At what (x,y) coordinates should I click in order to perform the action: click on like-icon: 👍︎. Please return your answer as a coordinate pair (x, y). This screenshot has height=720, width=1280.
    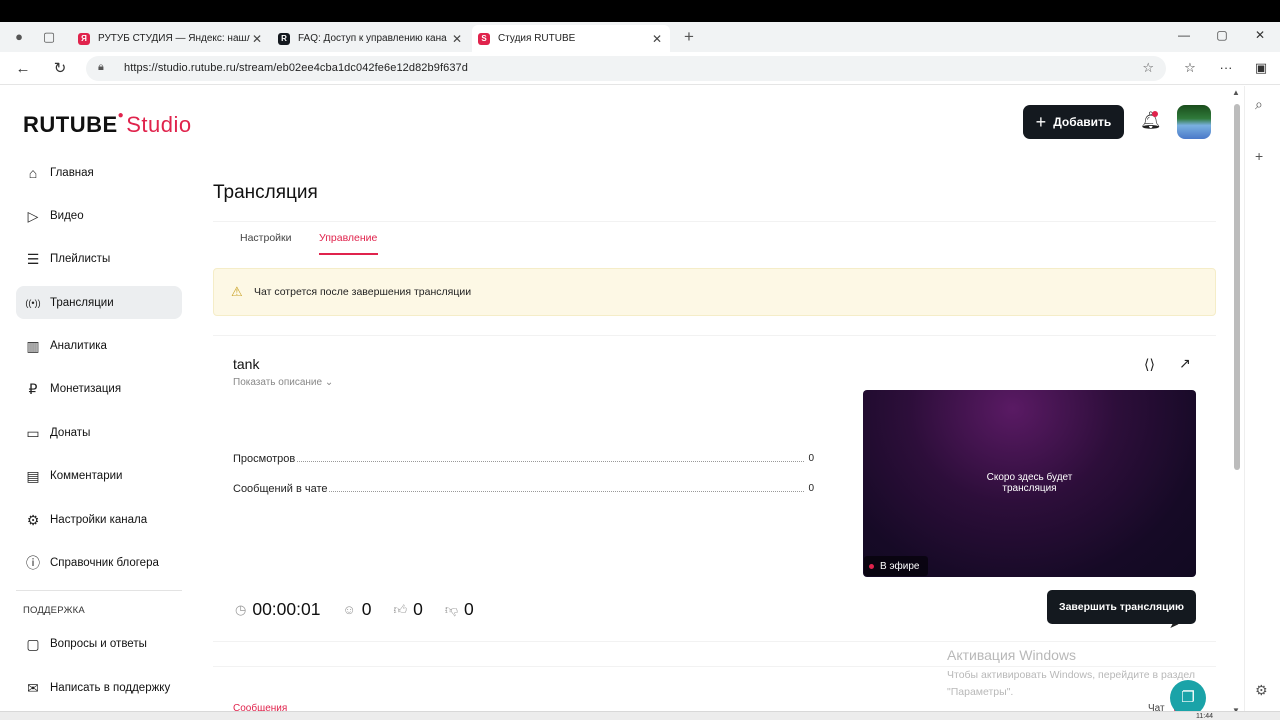
    Looking at the image, I should click on (400, 609).